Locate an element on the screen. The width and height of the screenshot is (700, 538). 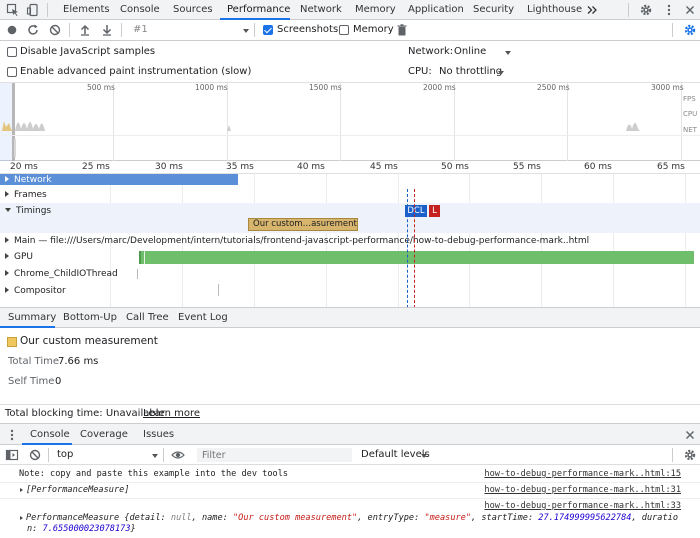
tab-bottom-up: Bottom-Up is located at coordinates (90, 318).